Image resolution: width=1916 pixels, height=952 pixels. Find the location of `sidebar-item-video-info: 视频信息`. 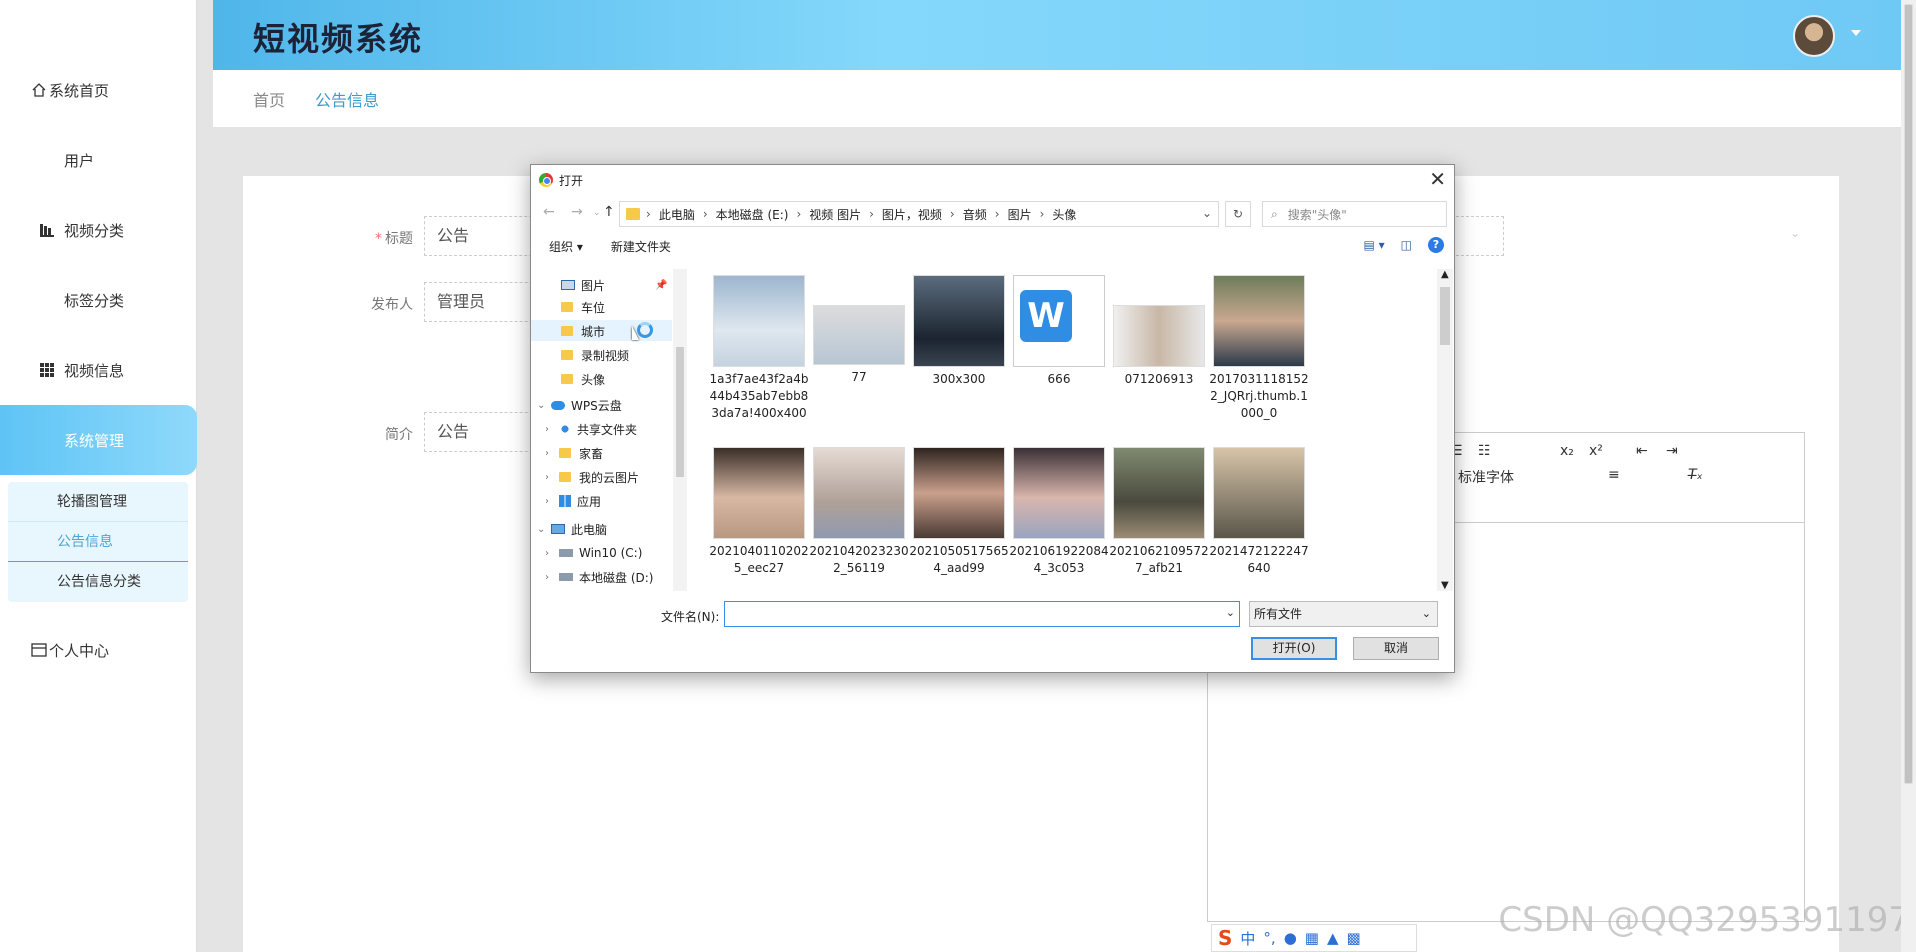

sidebar-item-video-info: 视频信息 is located at coordinates (98, 370).